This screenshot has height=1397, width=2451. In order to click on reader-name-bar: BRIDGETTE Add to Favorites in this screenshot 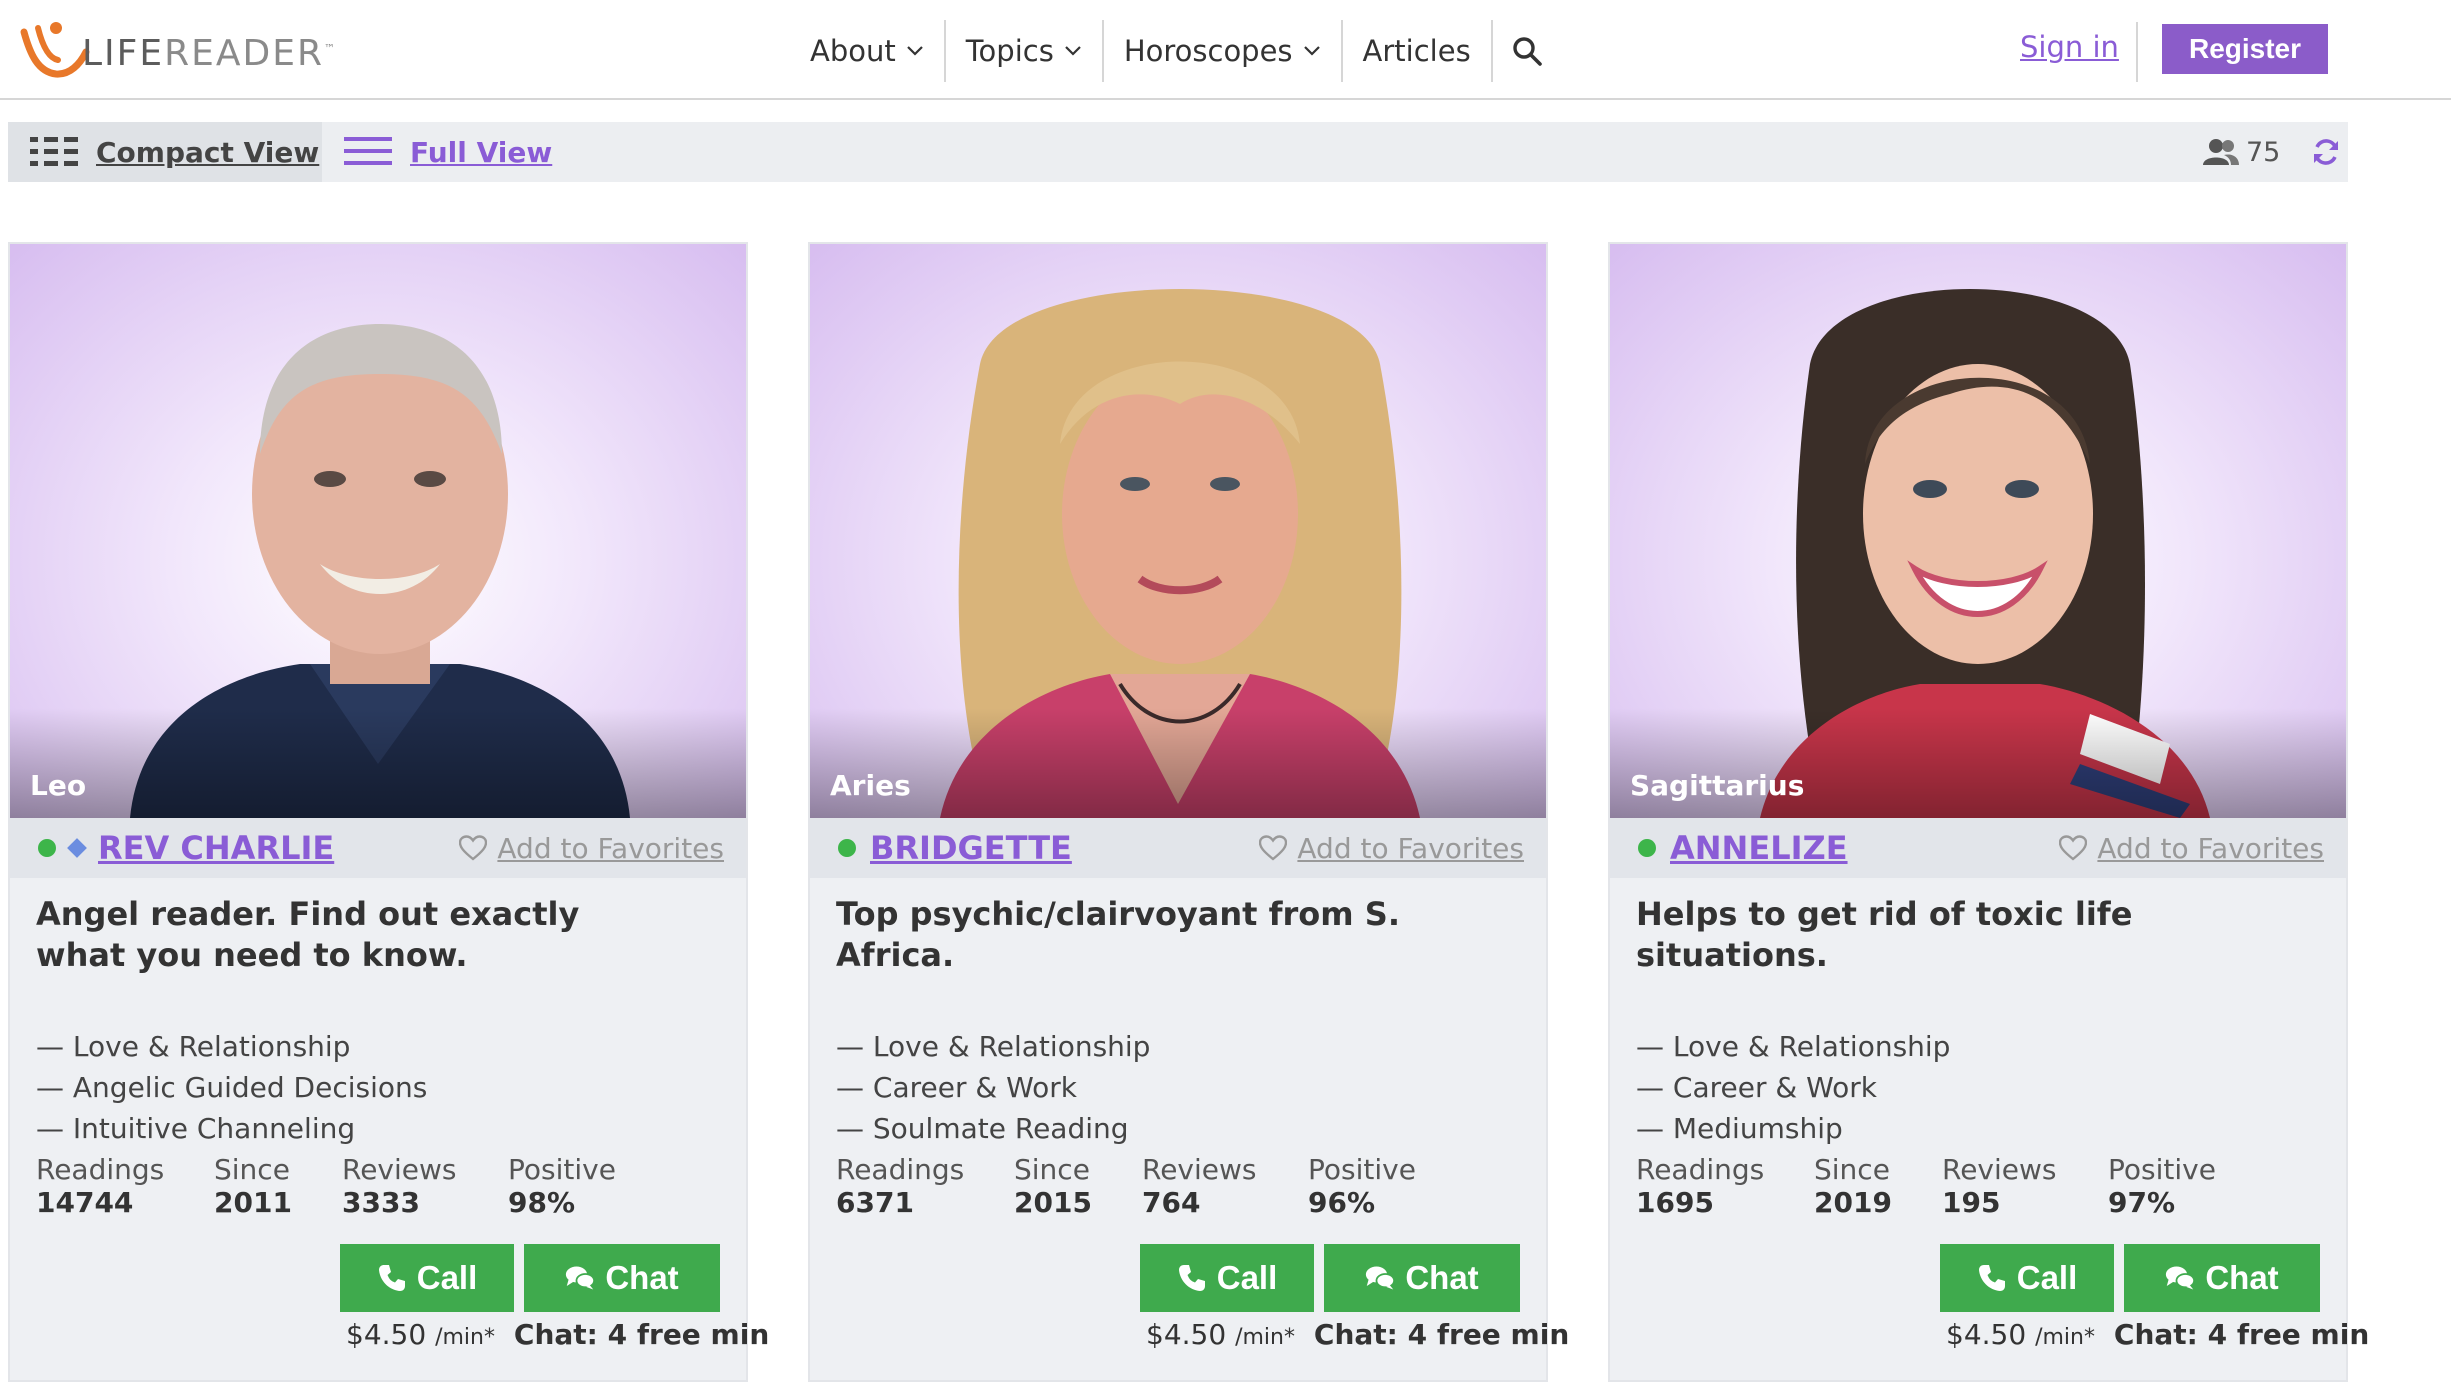, I will do `click(1178, 848)`.